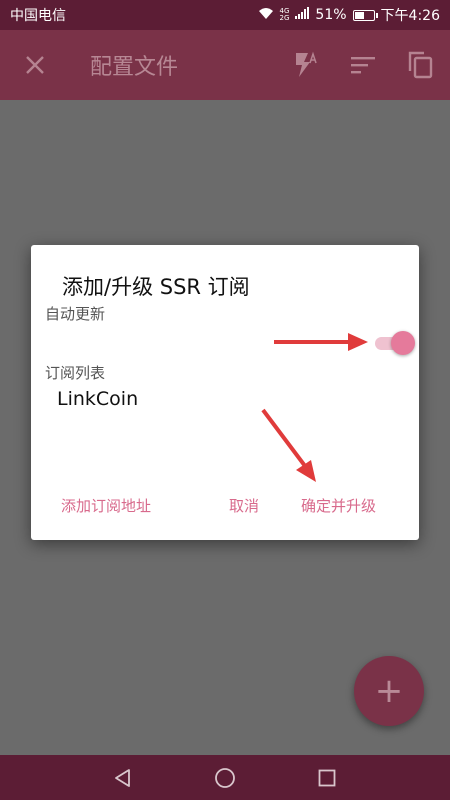 The image size is (450, 800). Describe the element at coordinates (75, 373) in the screenshot. I see `subscription-list-label: 订阅列表` at that location.